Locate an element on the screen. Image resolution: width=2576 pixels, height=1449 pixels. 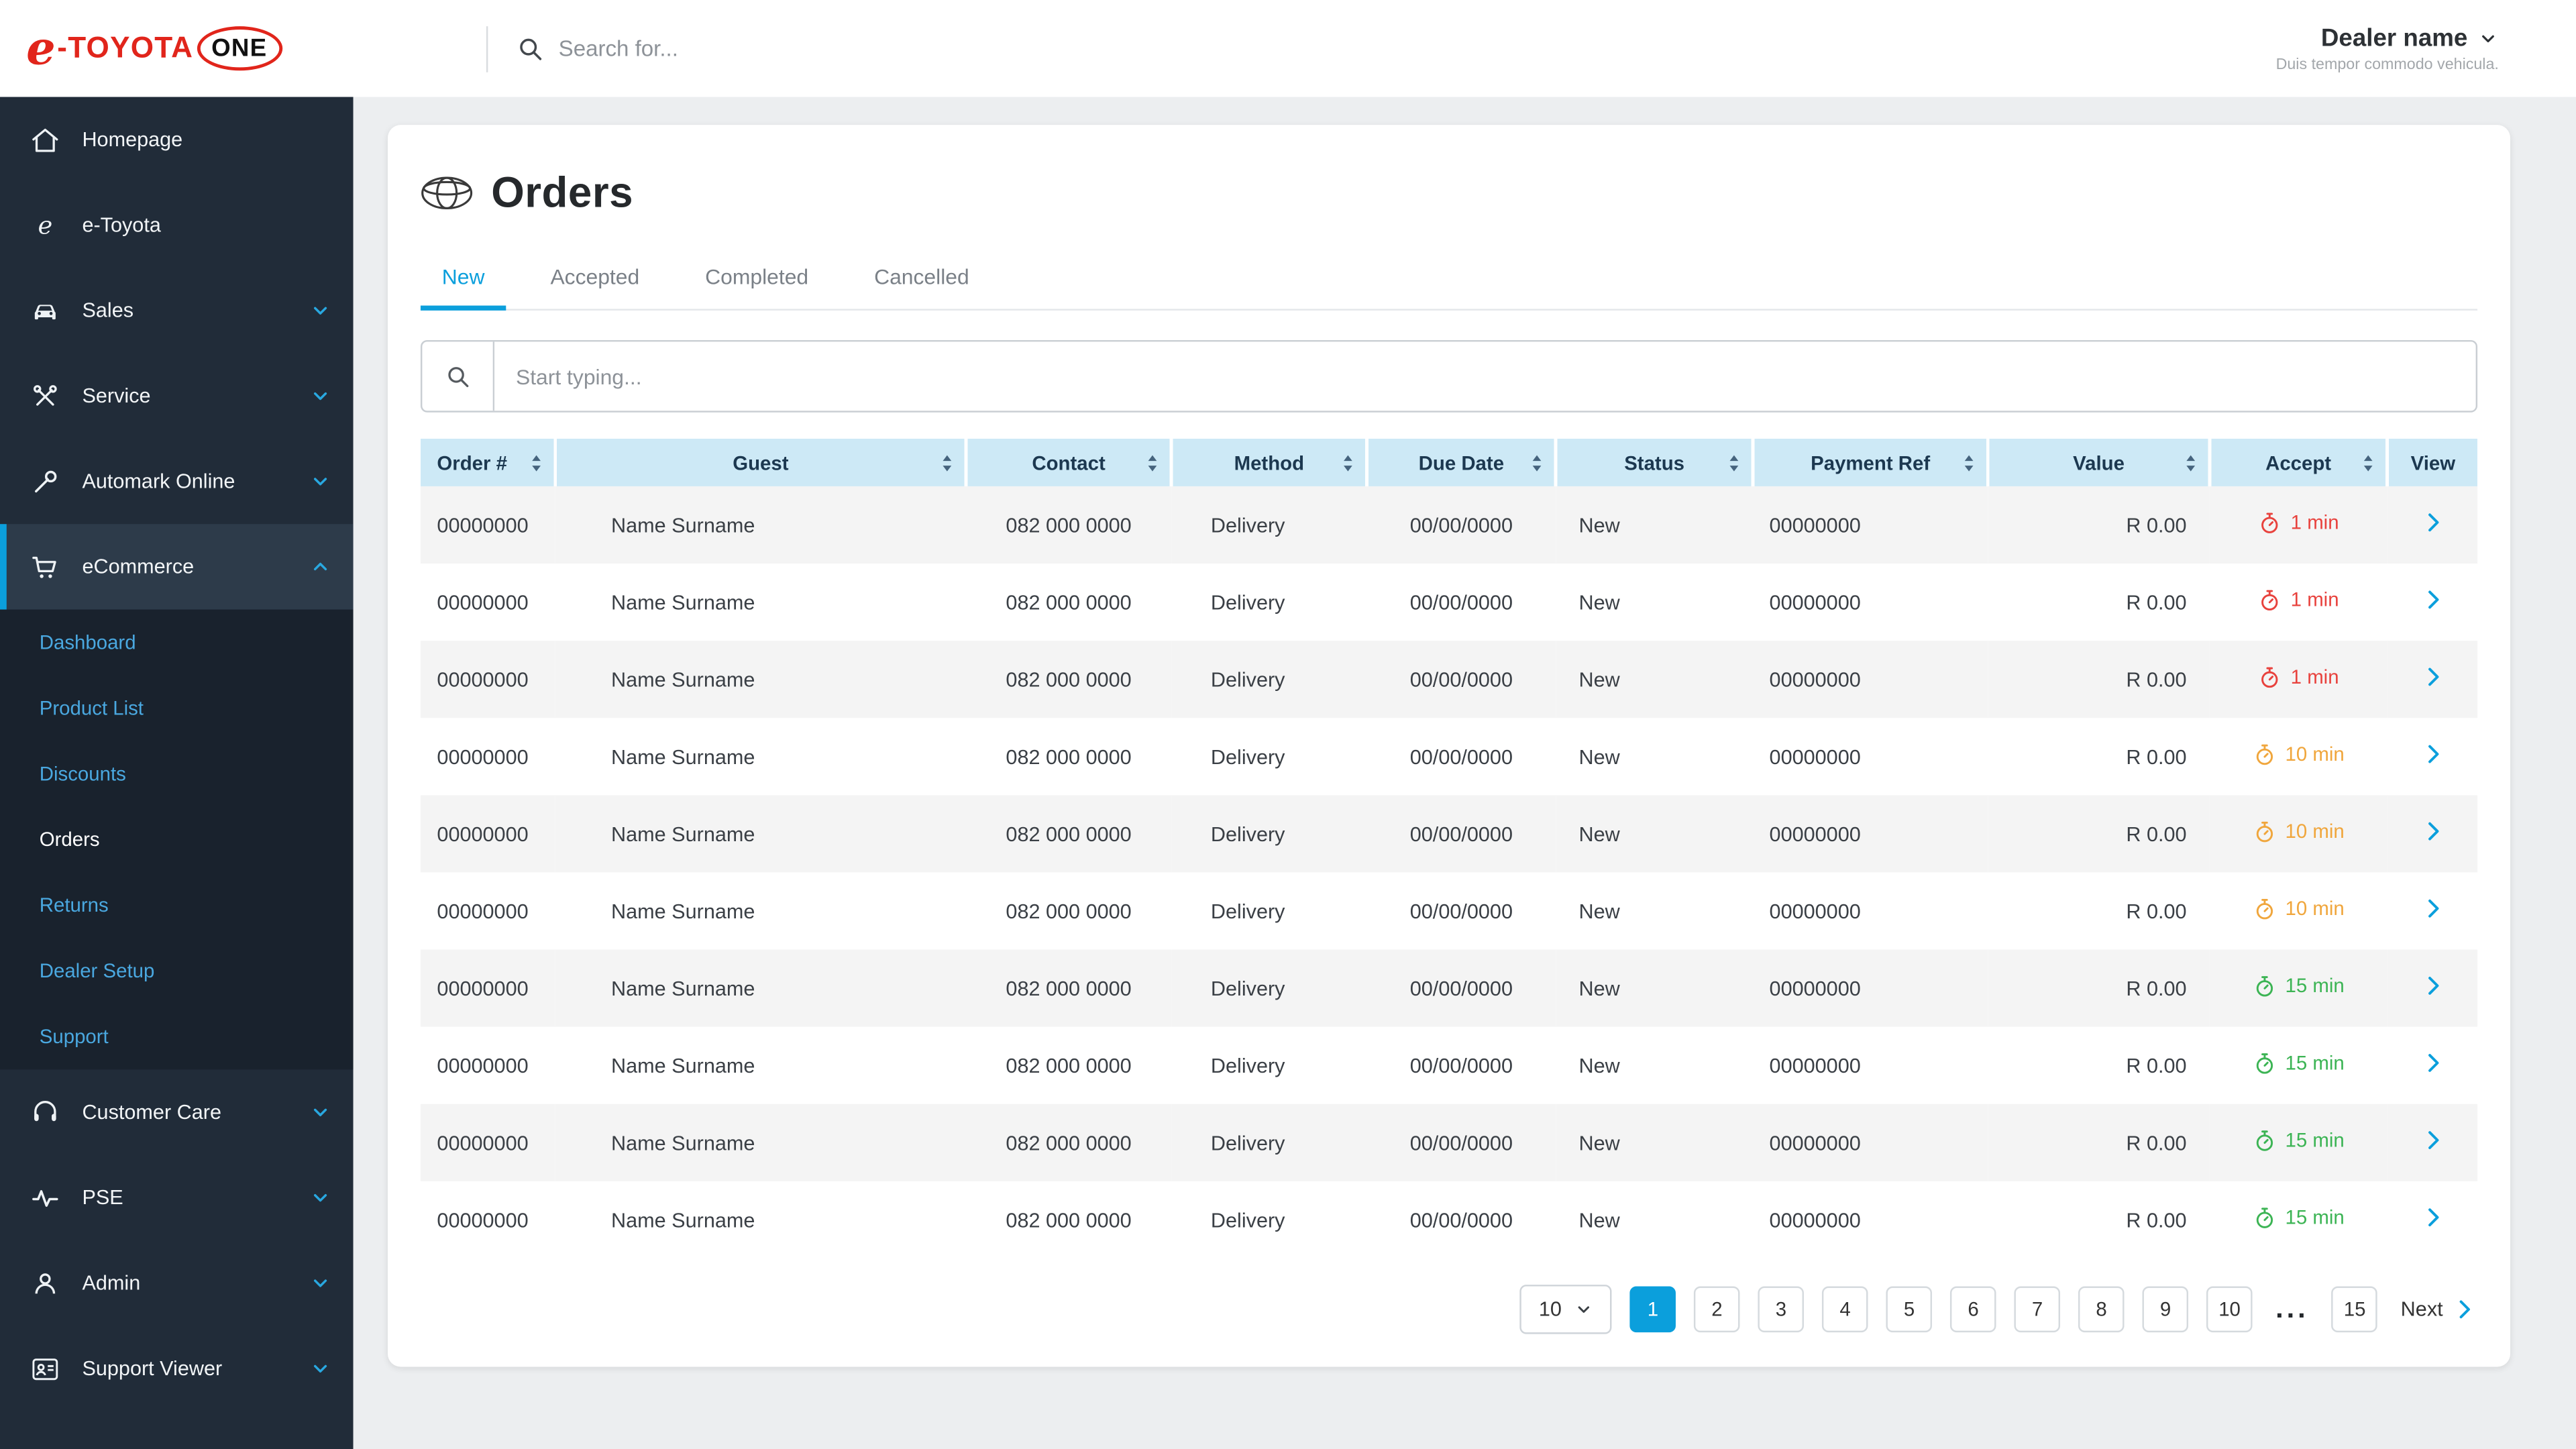
col-header-payment-ref: Payment Ref is located at coordinates (1871, 462).